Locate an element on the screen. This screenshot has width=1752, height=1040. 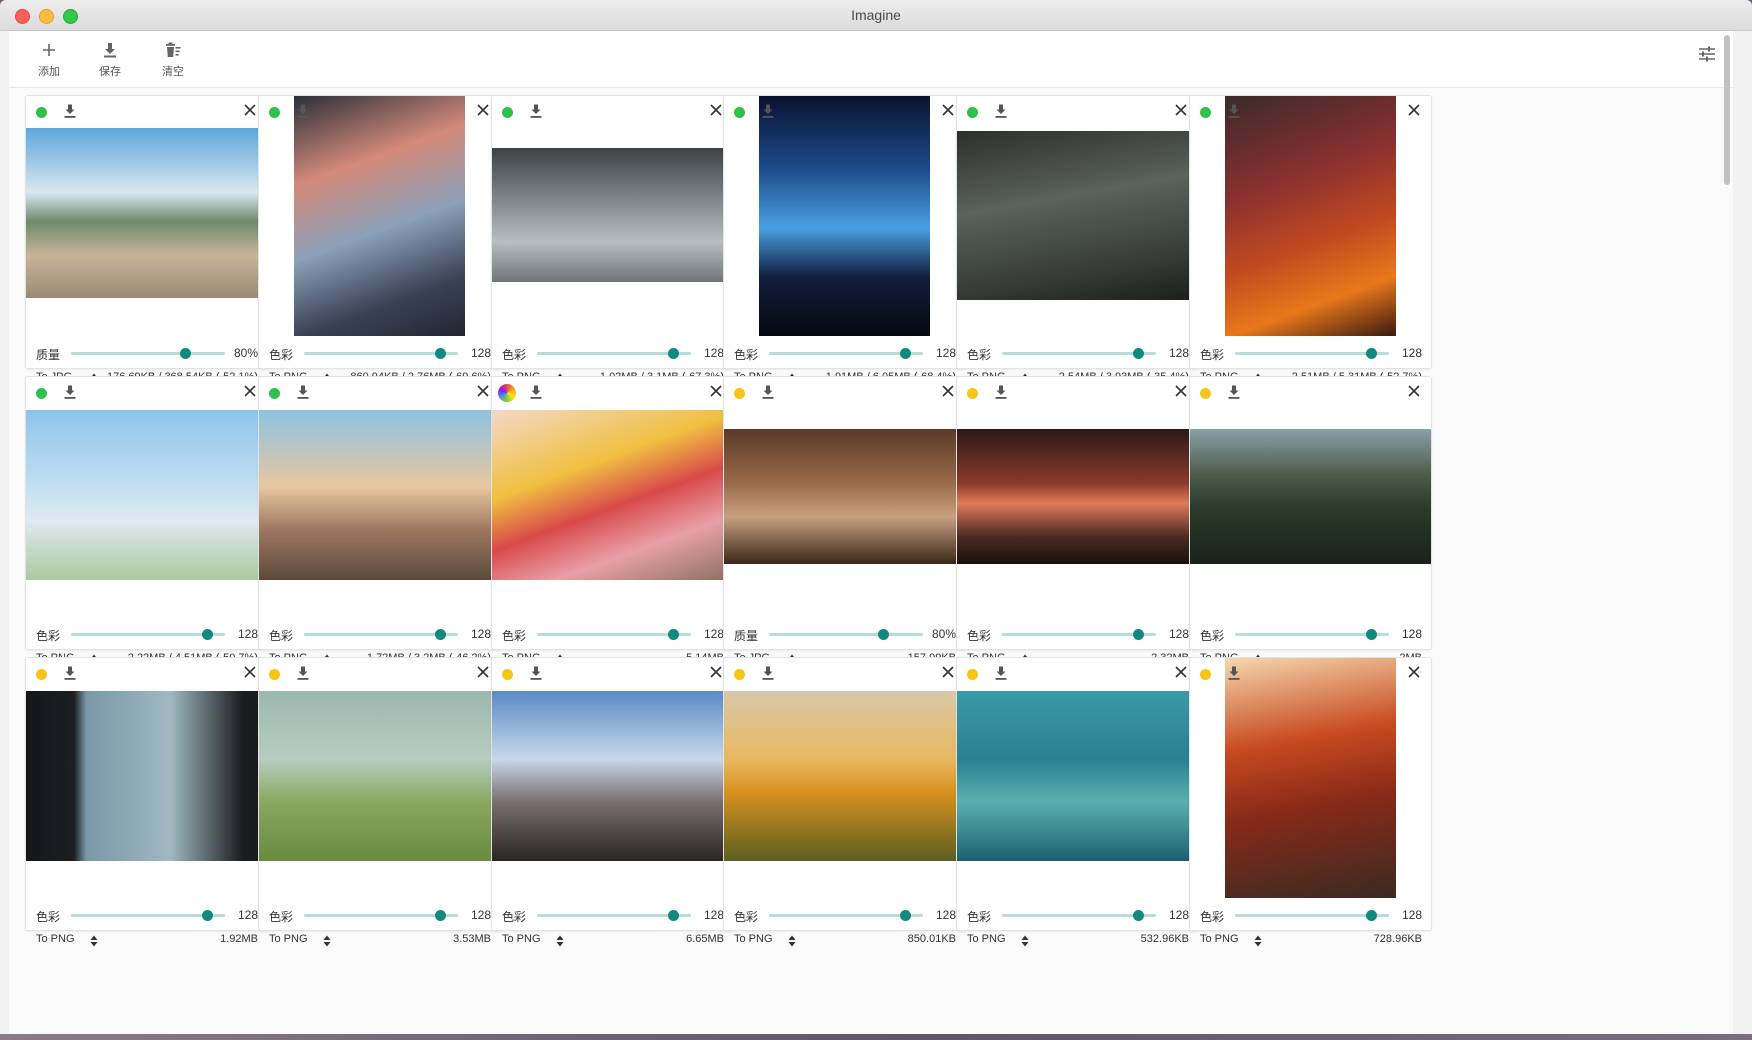
image-card: 色彩 128 To PNG 2.51MB / 5.31MB (-52.7%) is located at coordinates (1310, 240).